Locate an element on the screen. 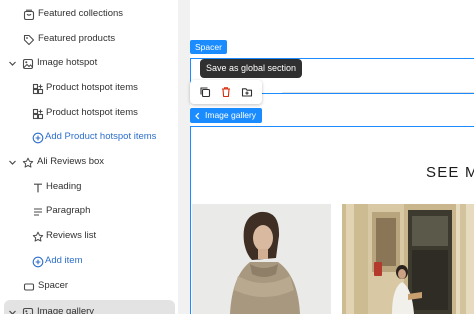 The width and height of the screenshot is (474, 314). sidebar-item-featured-collections: Featured collections is located at coordinates (89, 14).